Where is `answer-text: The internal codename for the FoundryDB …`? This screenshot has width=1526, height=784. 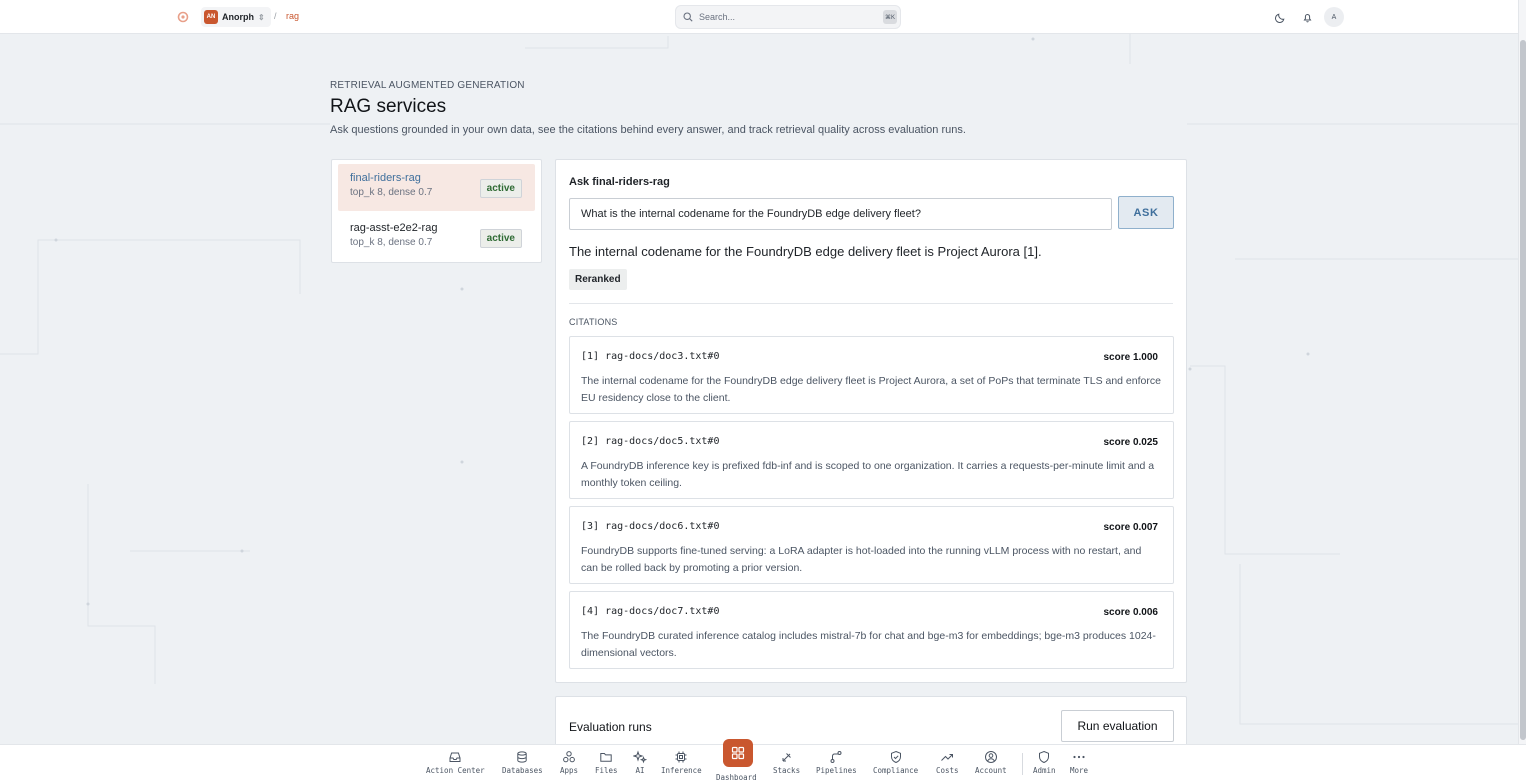 answer-text: The internal codename for the FoundryDB … is located at coordinates (805, 251).